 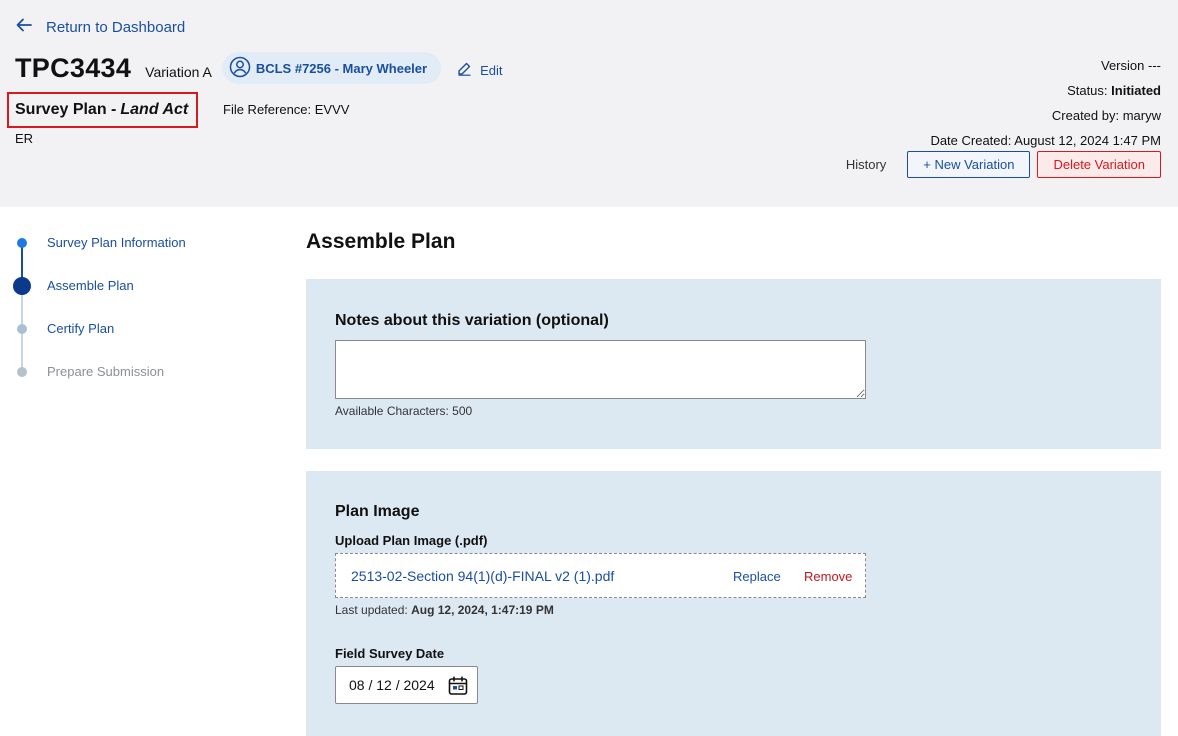 What do you see at coordinates (116, 27) in the screenshot?
I see `return-to-dashboard-label: Return to Dashboard` at bounding box center [116, 27].